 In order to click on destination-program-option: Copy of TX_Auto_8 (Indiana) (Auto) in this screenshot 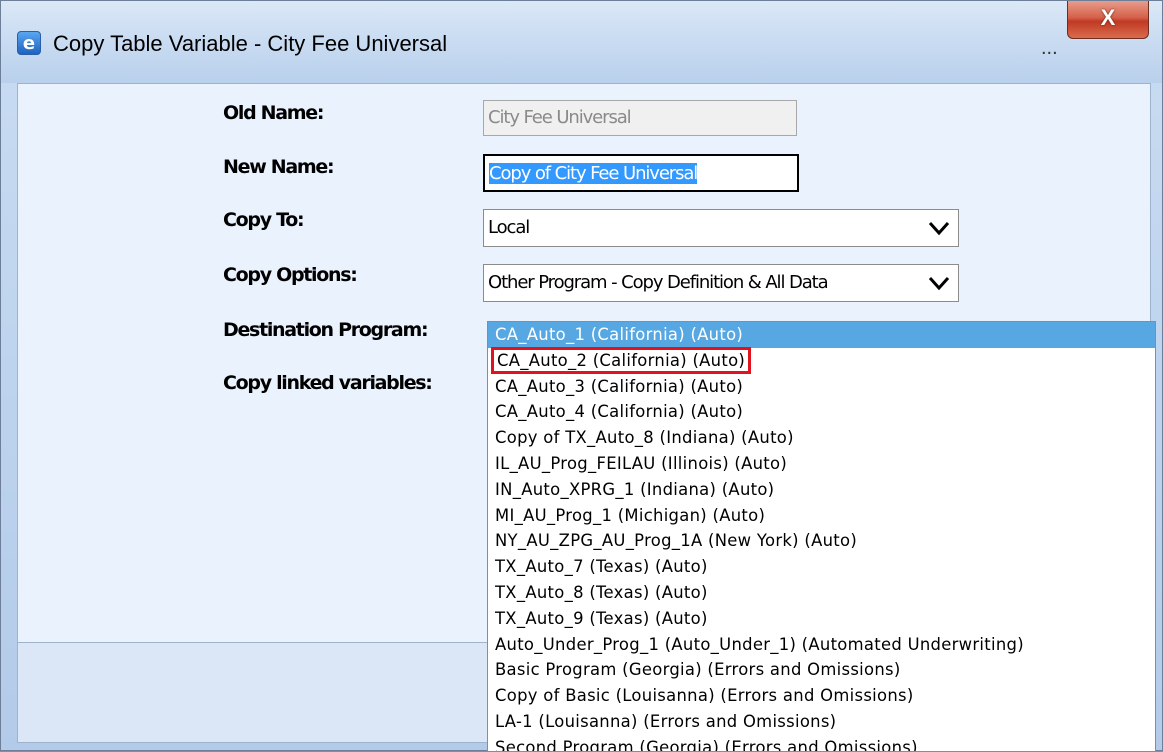, I will do `click(821, 438)`.